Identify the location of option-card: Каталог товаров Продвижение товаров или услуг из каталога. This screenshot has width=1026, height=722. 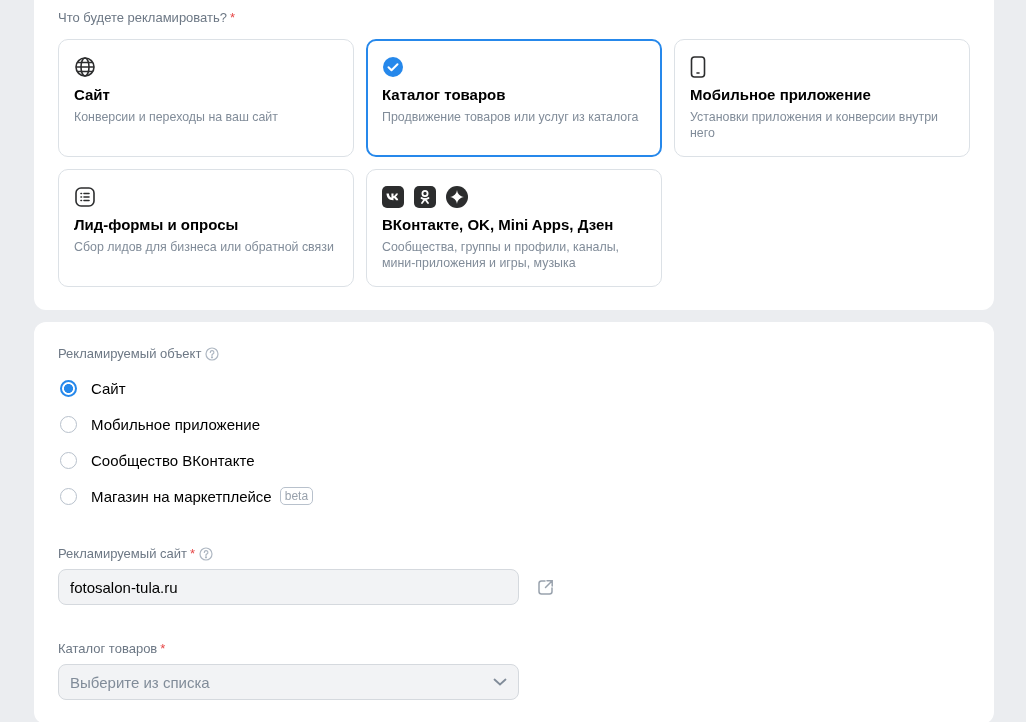
(514, 98).